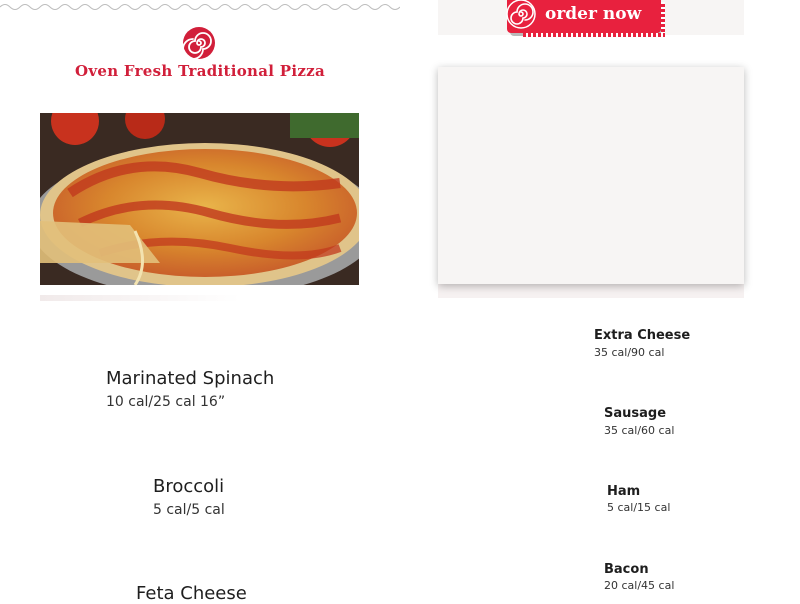 Image resolution: width=800 pixels, height=604 pixels. I want to click on topping-calories-sausage: 35 cal/60 cal, so click(639, 430).